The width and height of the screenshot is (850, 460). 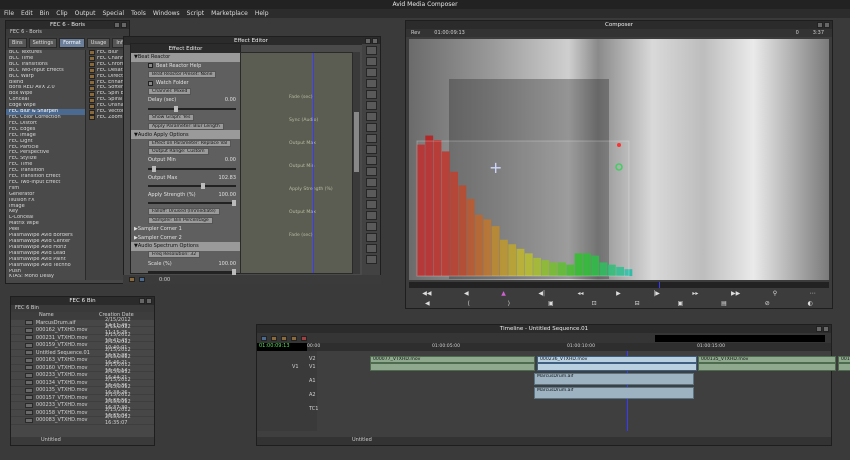 What do you see at coordinates (82, 308) in the screenshot?
I see `bin-tab: FEC 6 Bin` at bounding box center [82, 308].